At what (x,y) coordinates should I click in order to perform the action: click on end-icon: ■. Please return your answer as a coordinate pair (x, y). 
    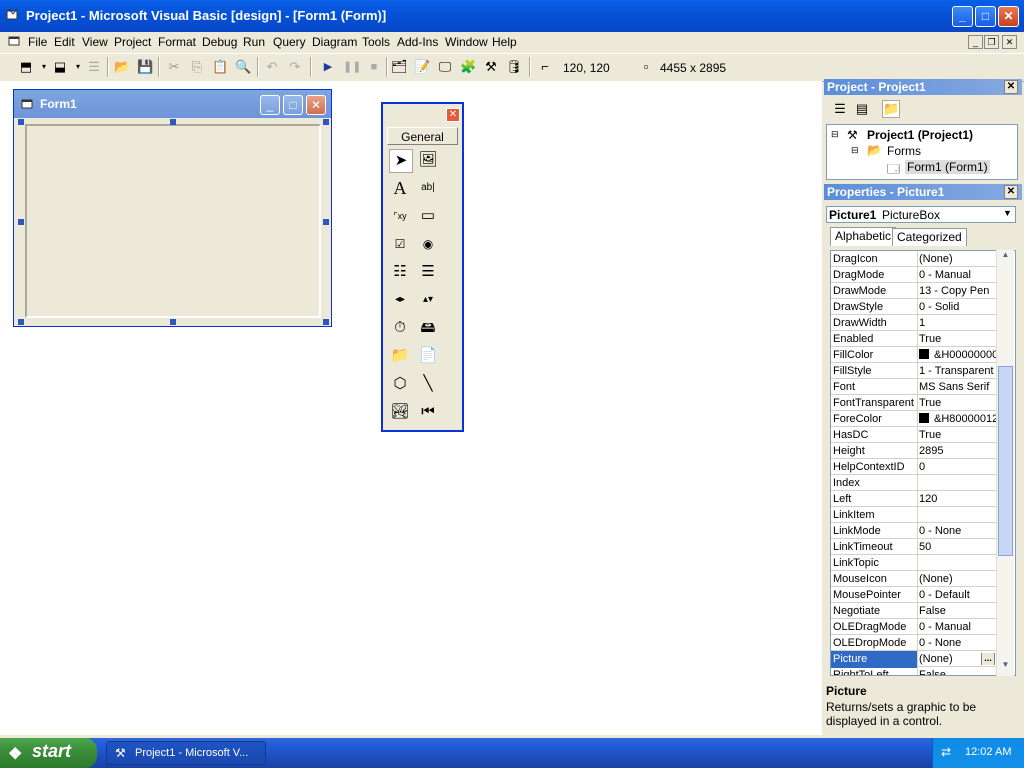
    Looking at the image, I should click on (374, 67).